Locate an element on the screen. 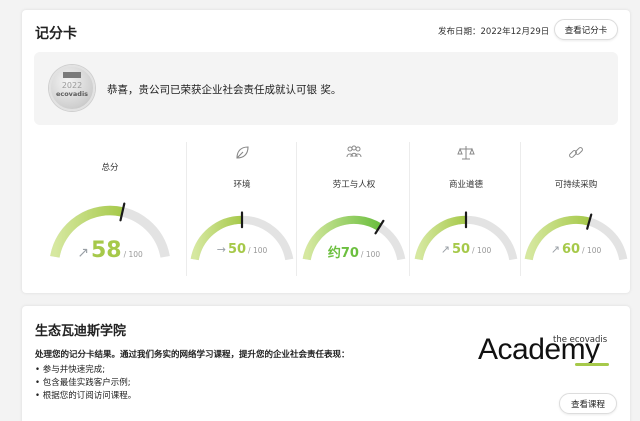 The image size is (640, 421). theme-label: 商业道德 is located at coordinates (465, 185).